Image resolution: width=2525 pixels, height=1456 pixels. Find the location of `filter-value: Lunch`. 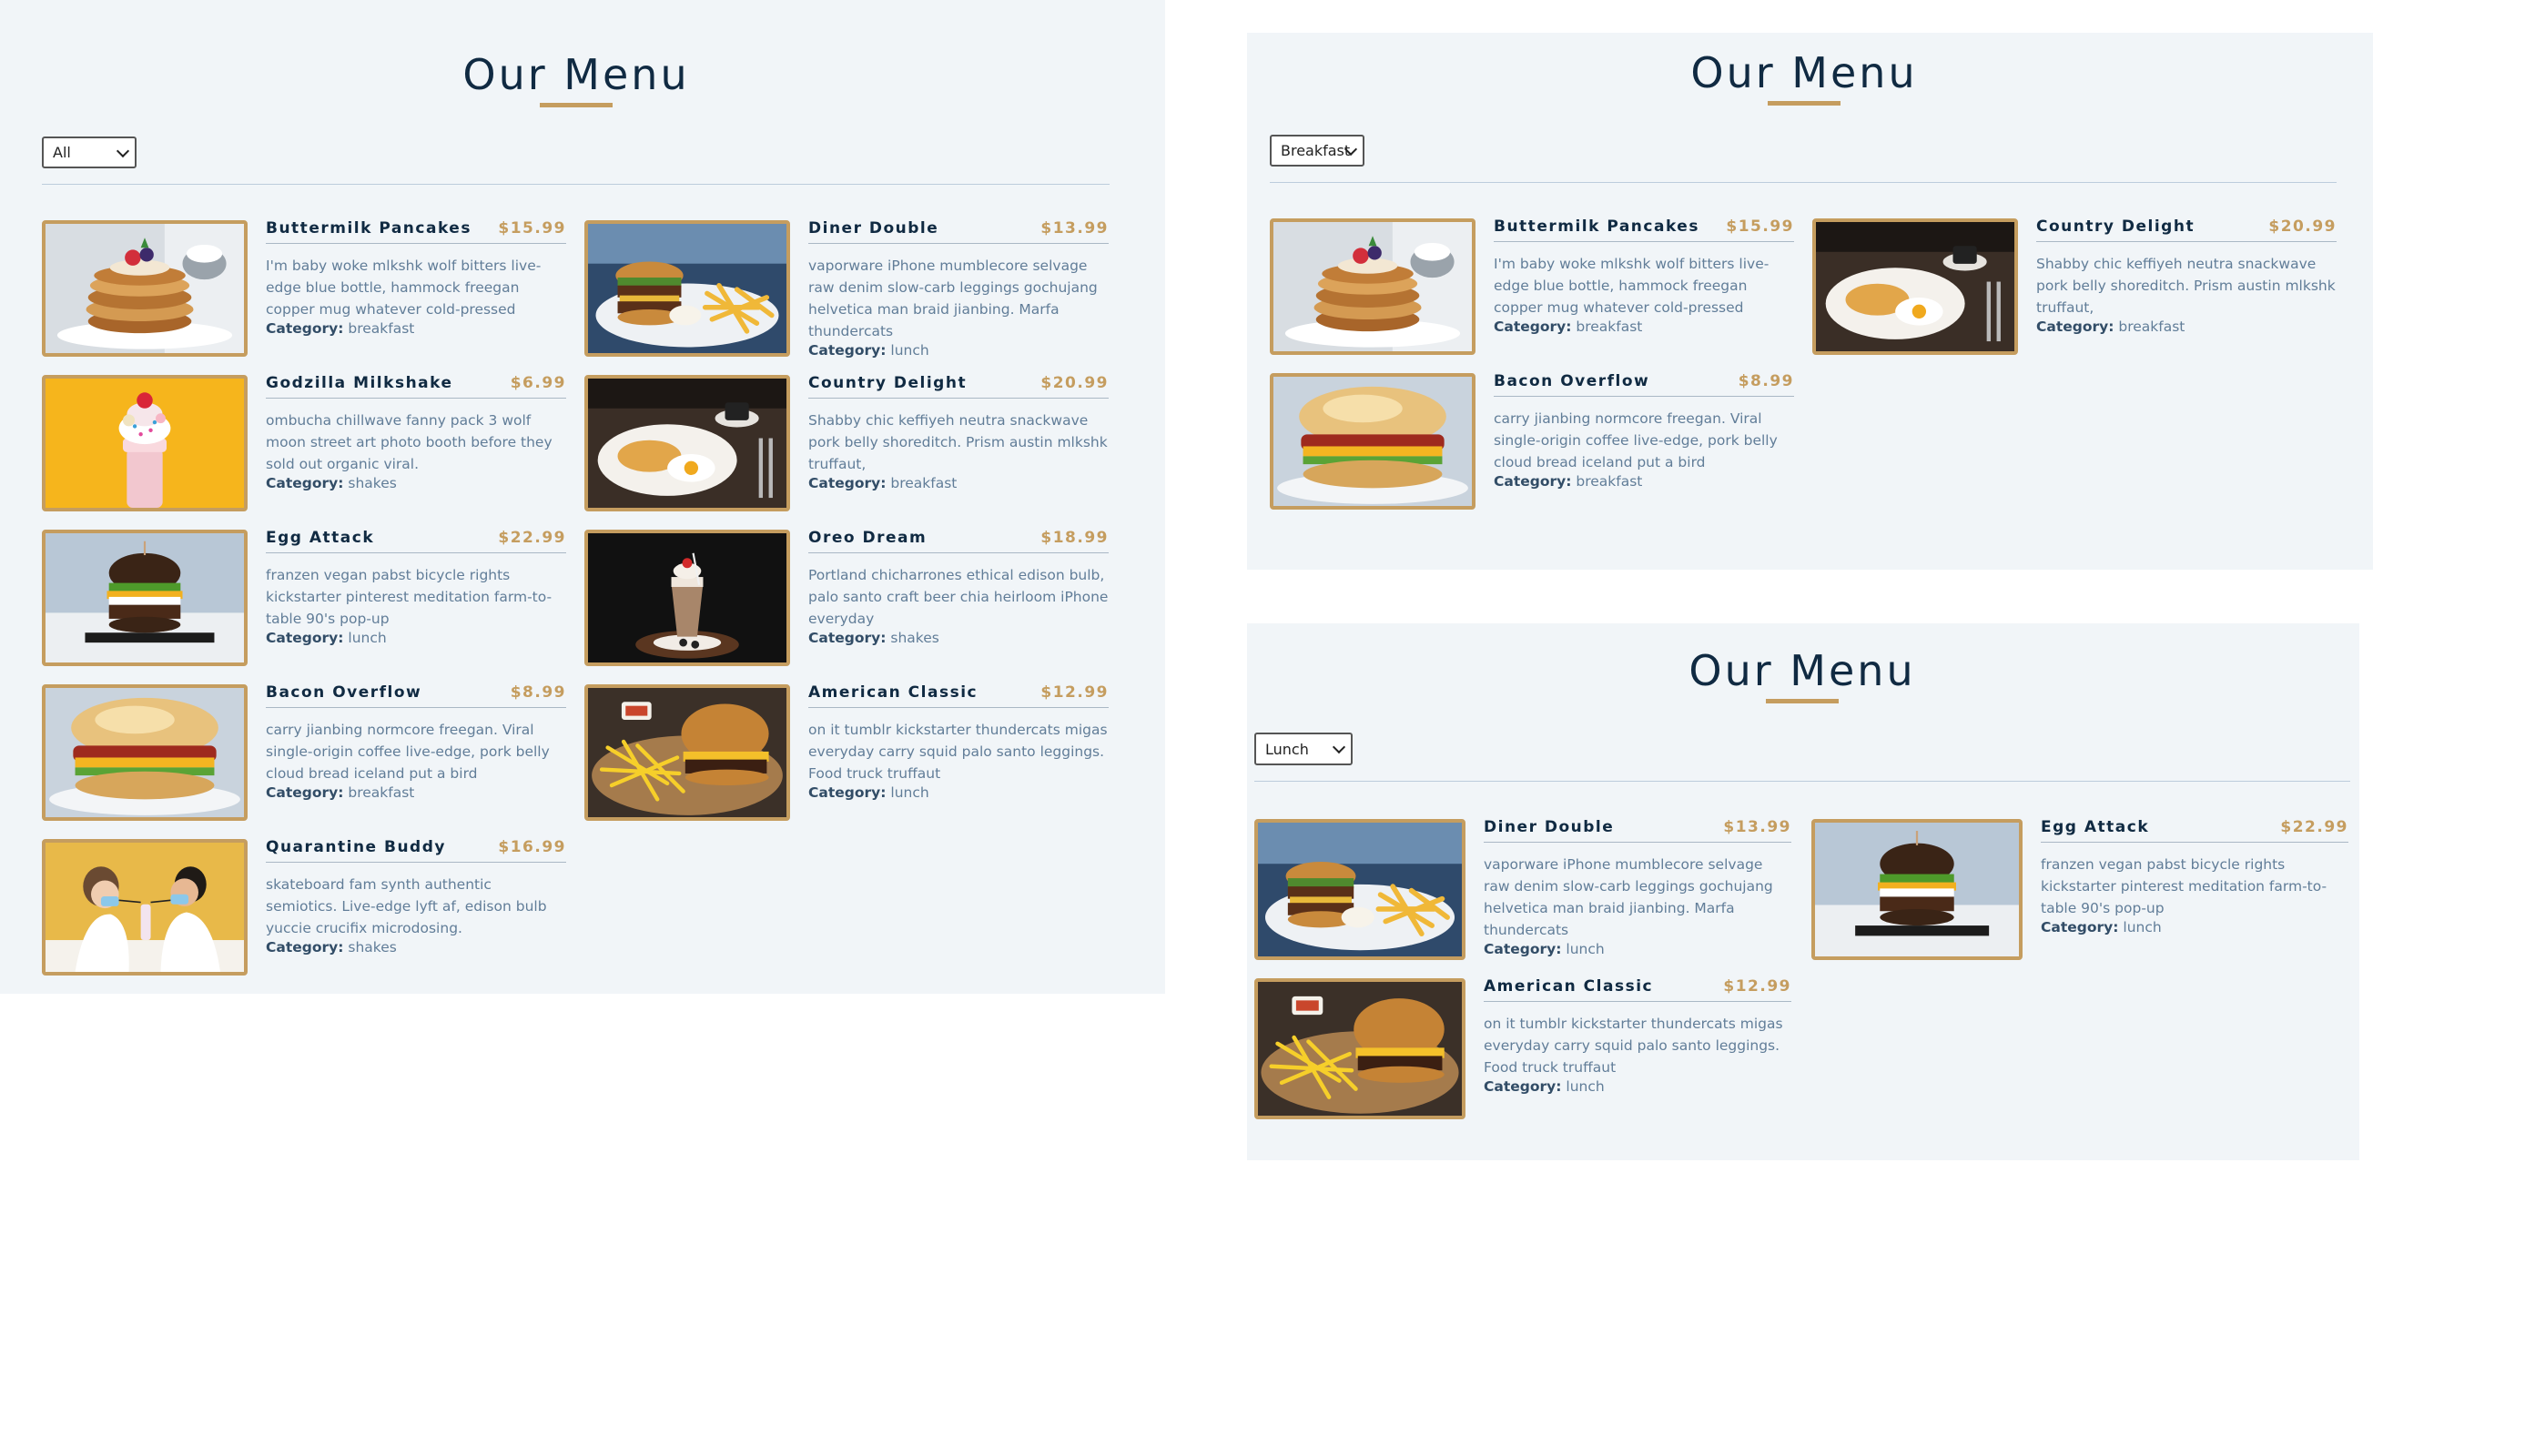

filter-value: Lunch is located at coordinates (1287, 749).